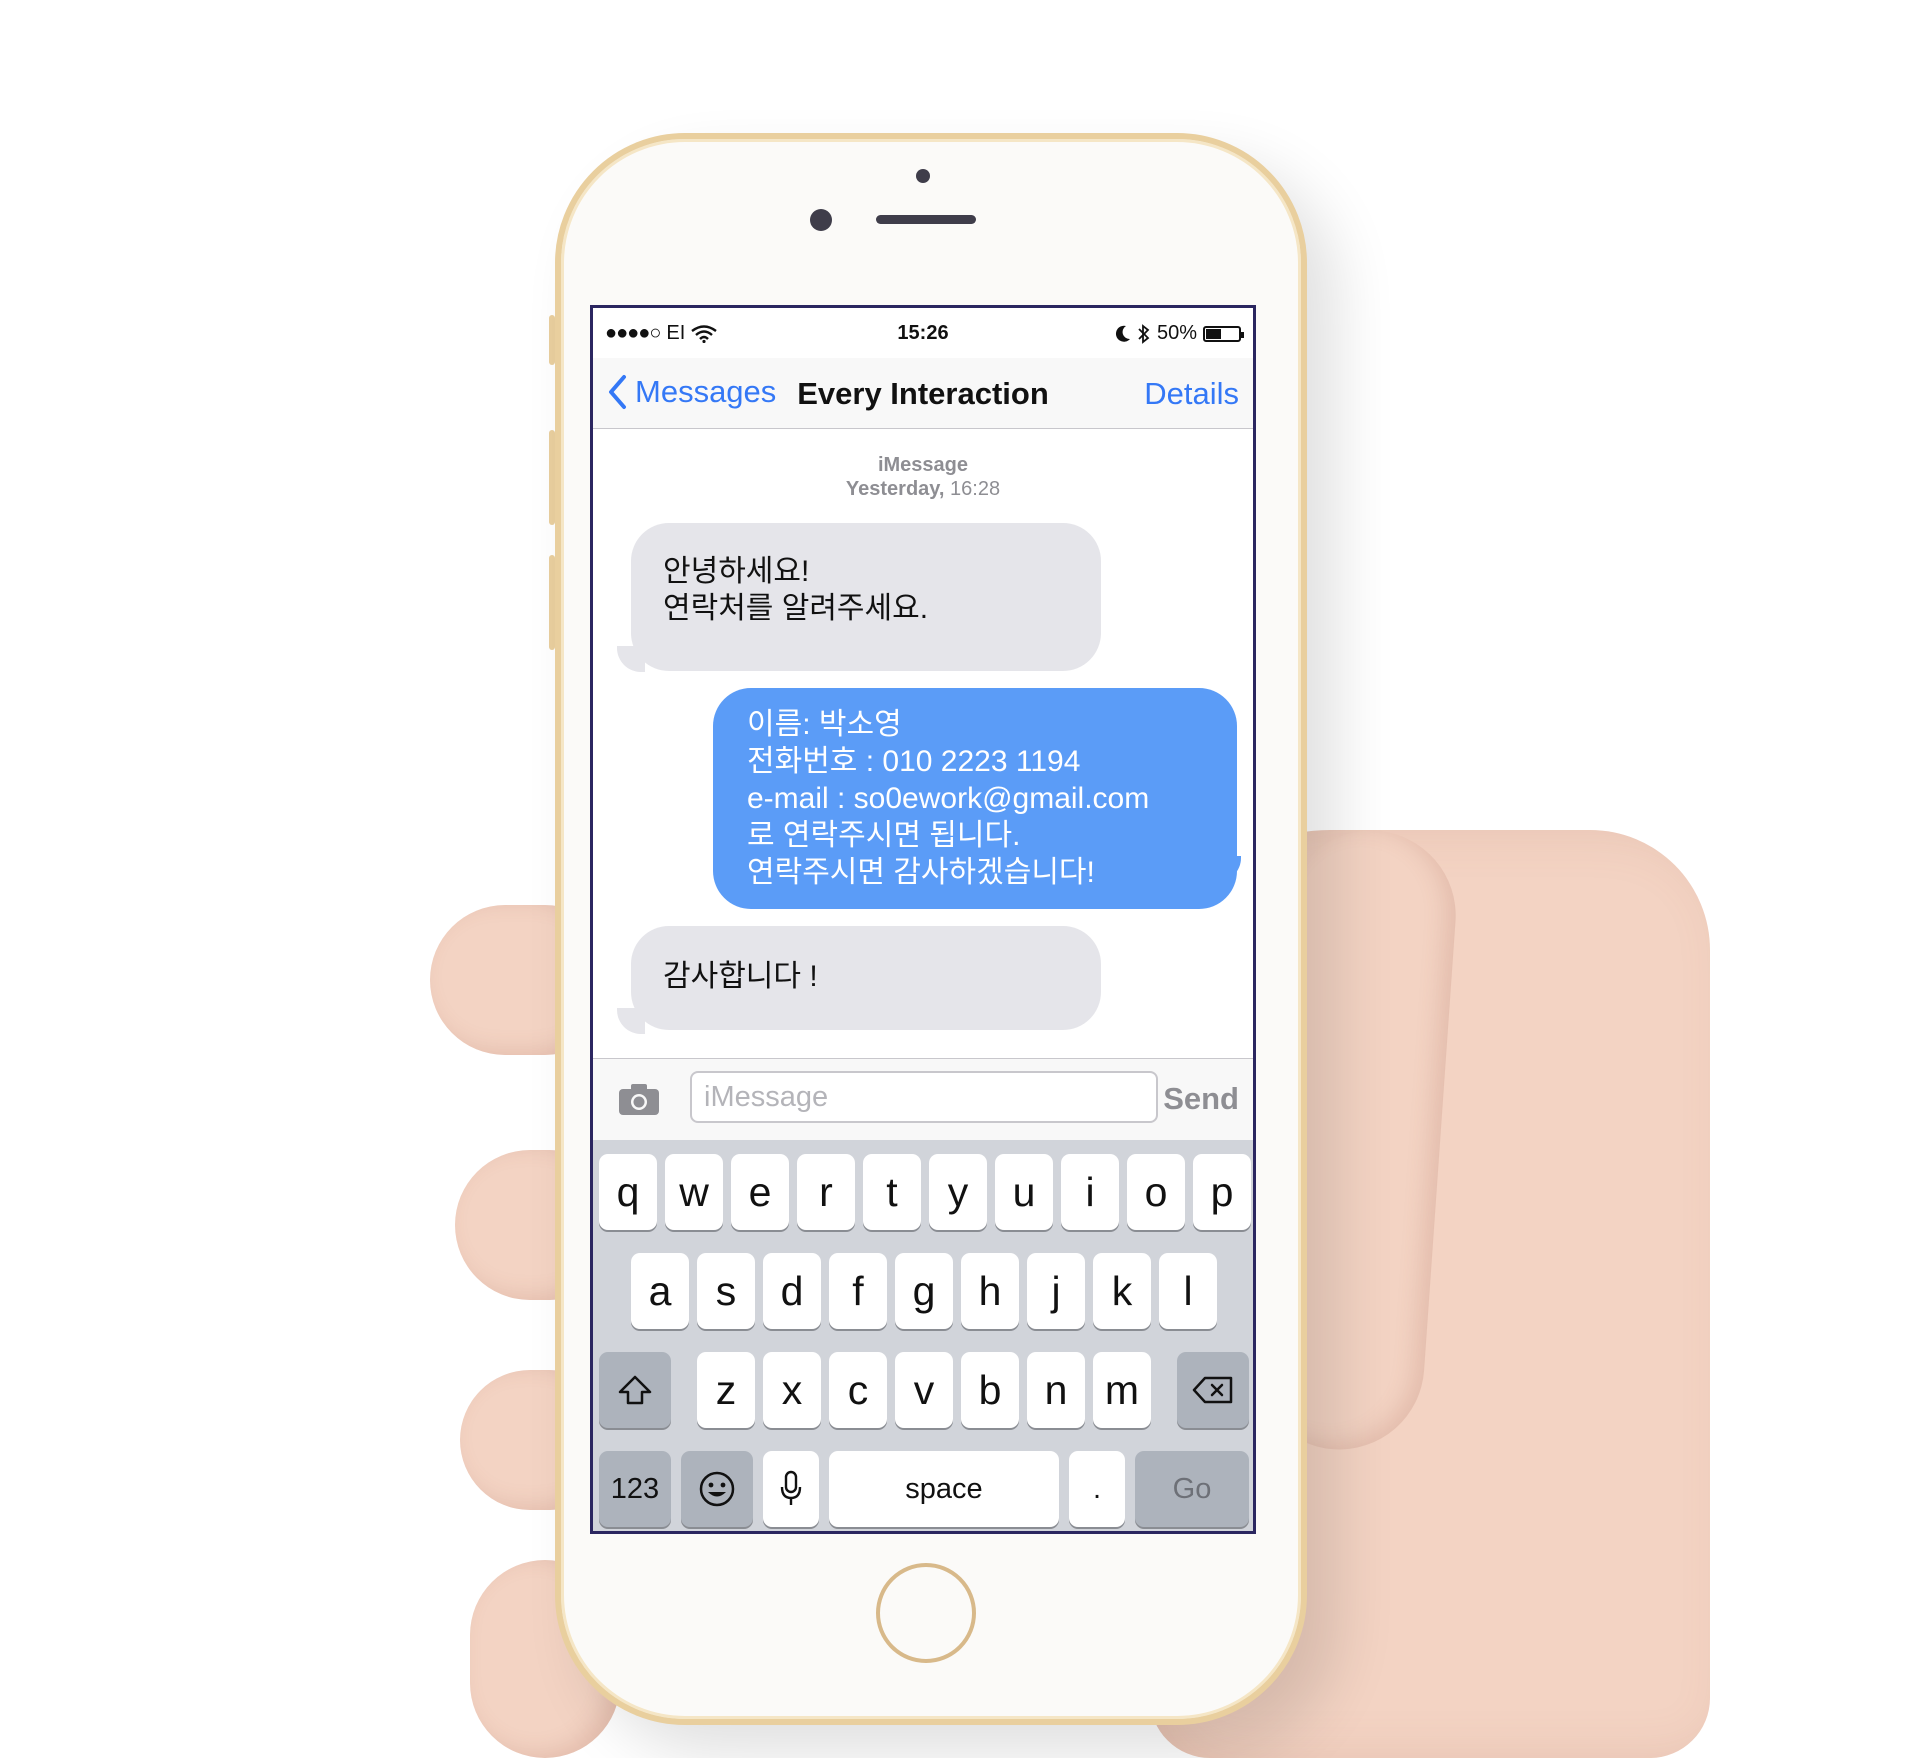 The height and width of the screenshot is (1758, 1910). Describe the element at coordinates (726, 1390) in the screenshot. I see `key-z: z` at that location.